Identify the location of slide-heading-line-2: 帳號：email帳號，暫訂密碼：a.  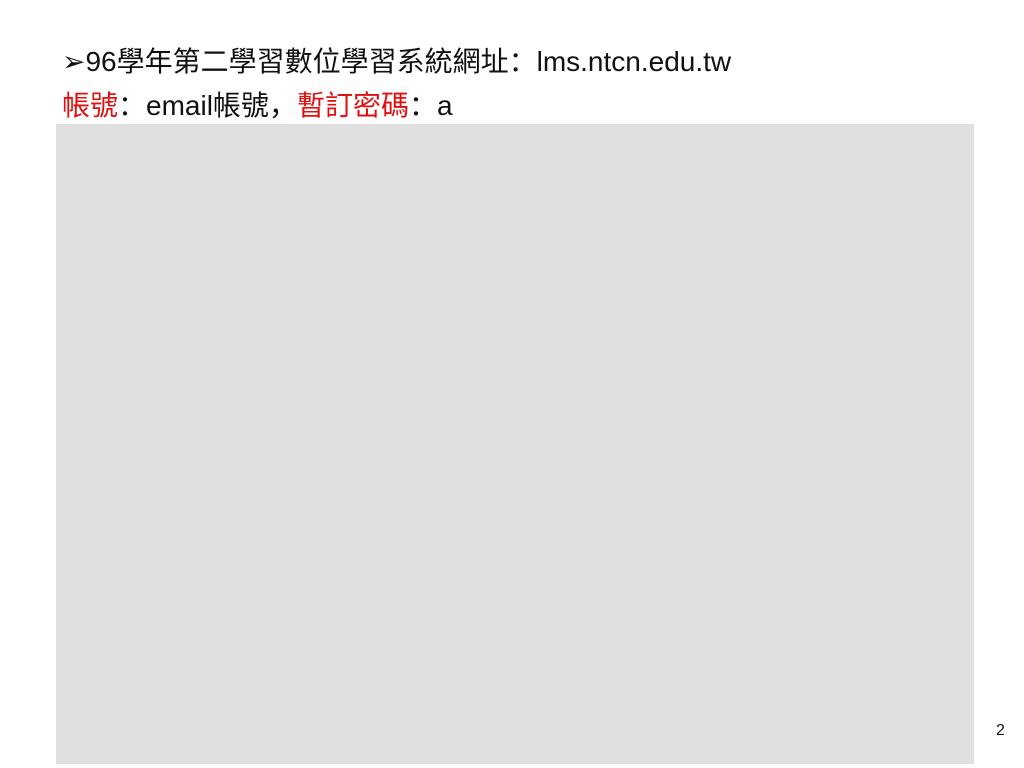
(412, 104).